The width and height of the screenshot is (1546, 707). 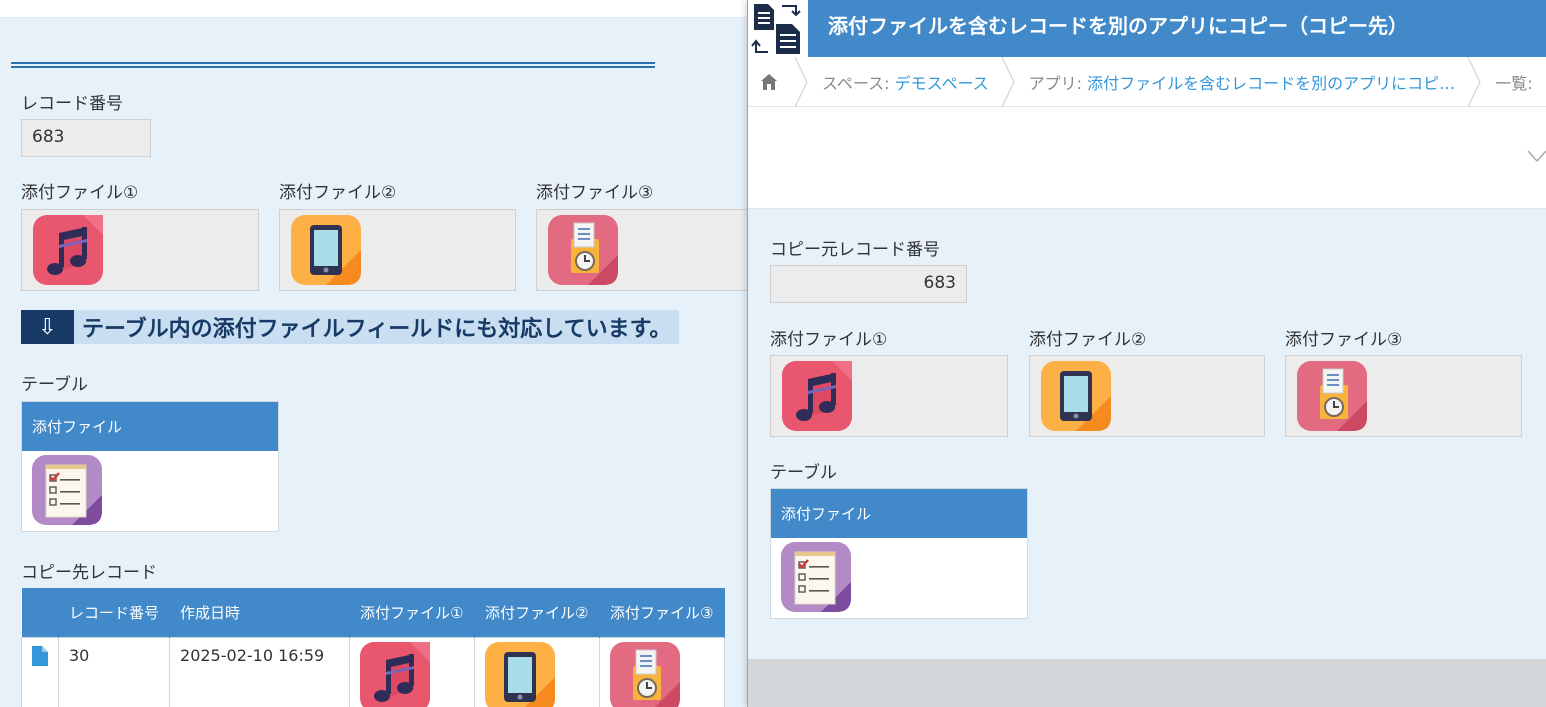 I want to click on info-banner: ⇩ テーブル内の添付ファイルフィールドにも対応しています。, so click(x=350, y=327).